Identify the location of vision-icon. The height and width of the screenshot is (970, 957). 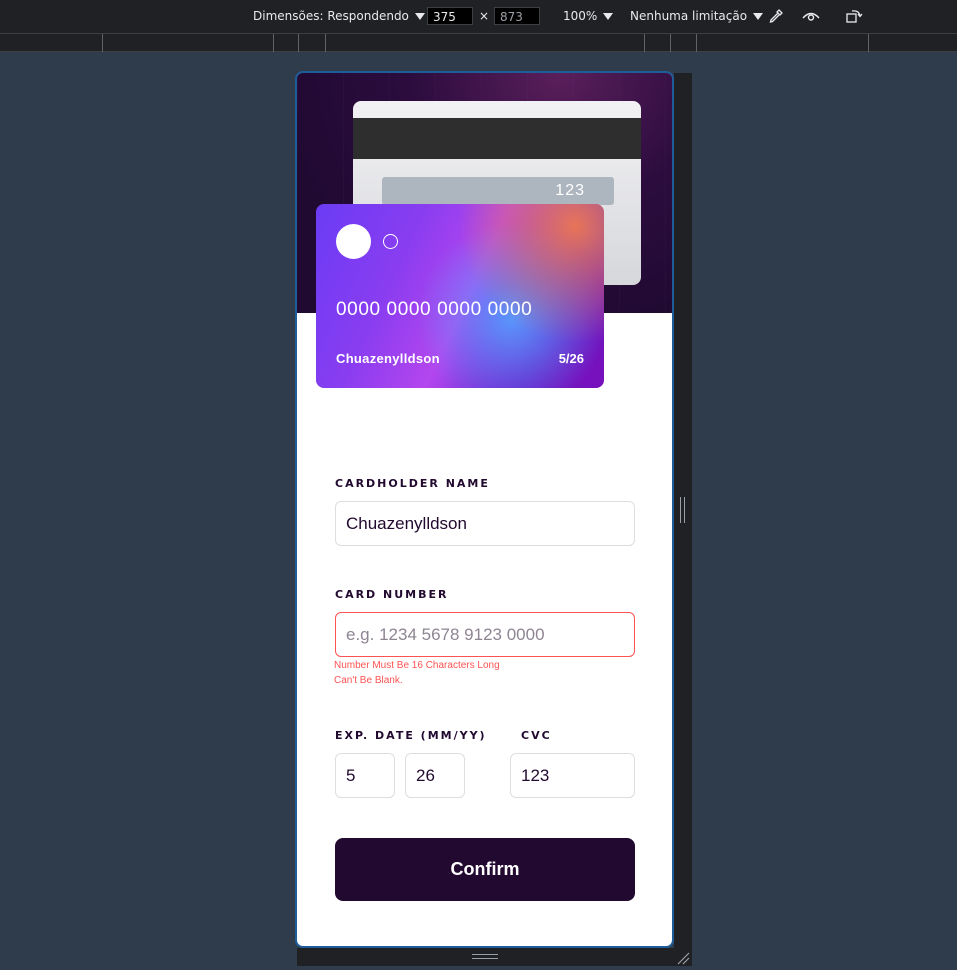
(811, 16).